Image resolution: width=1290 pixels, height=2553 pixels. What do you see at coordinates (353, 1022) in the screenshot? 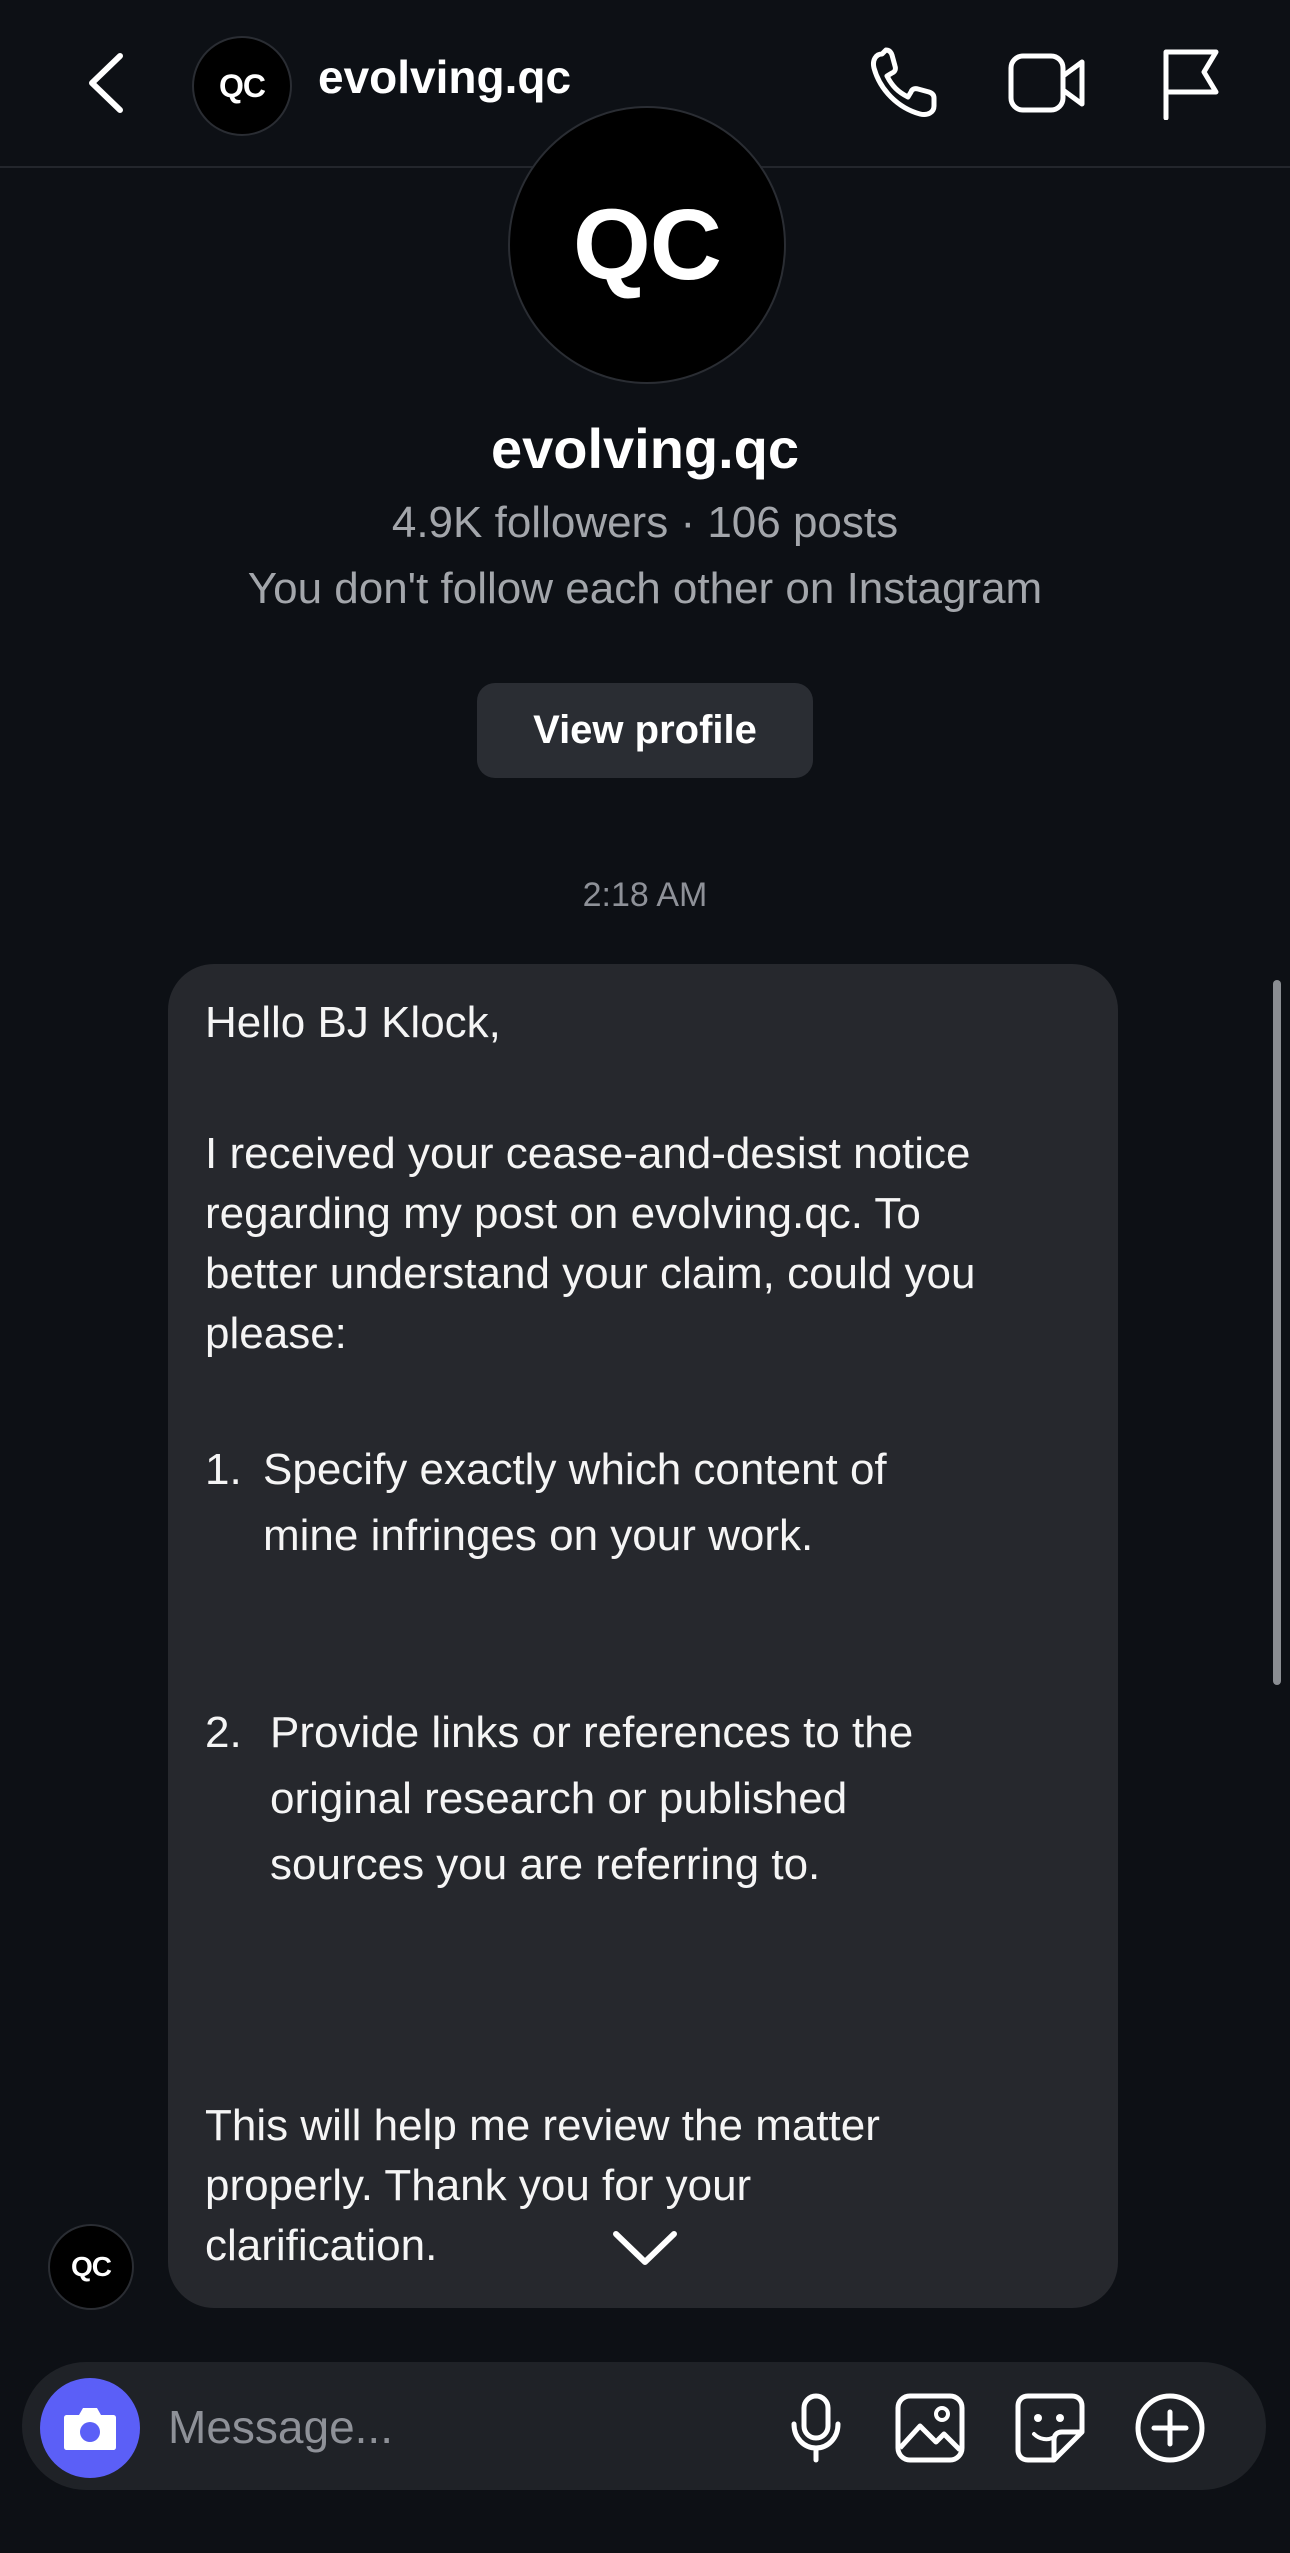
I see `message-greeting: Hello BJ Klock,` at bounding box center [353, 1022].